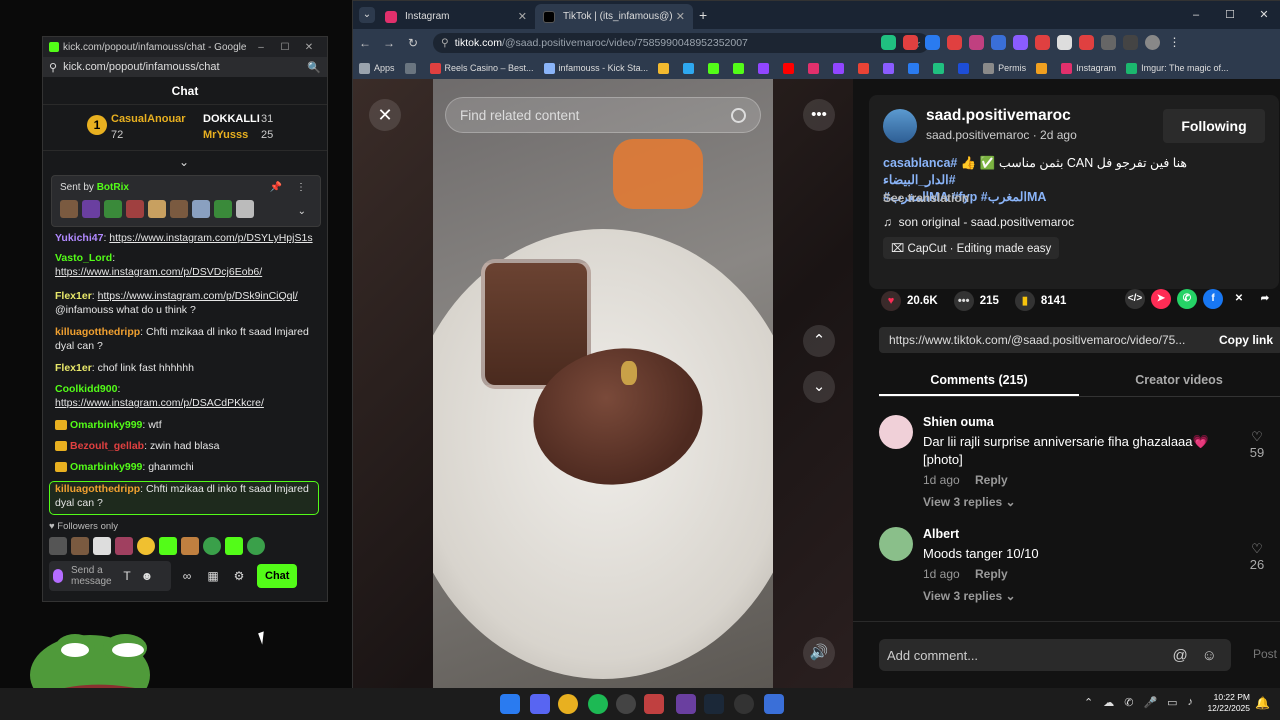 The width and height of the screenshot is (1280, 720). Describe the element at coordinates (187, 576) in the screenshot. I see `gift-icon: ∞` at that location.